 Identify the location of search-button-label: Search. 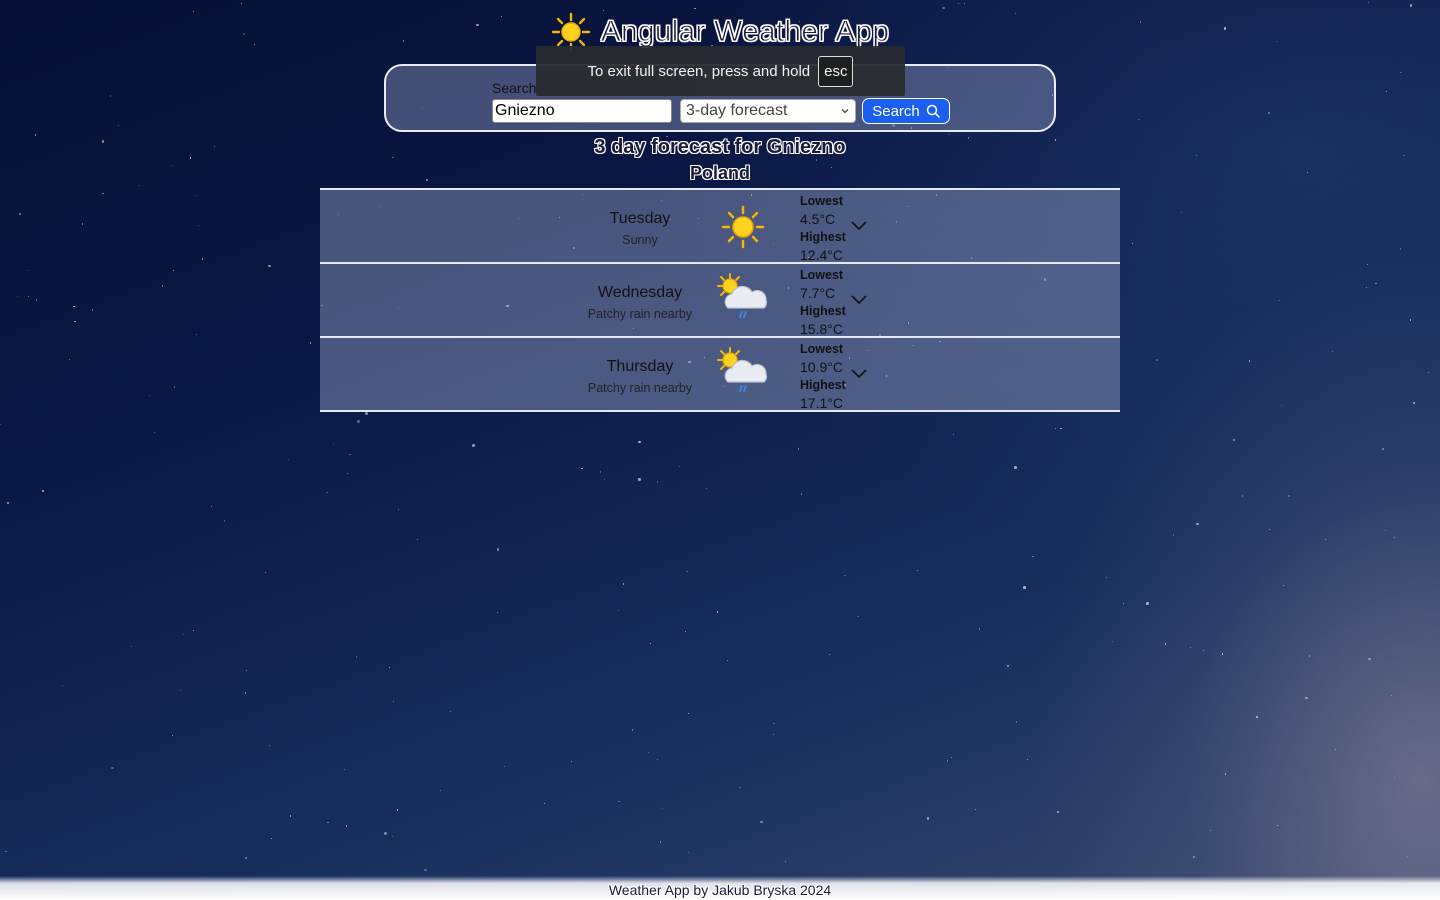
(896, 111).